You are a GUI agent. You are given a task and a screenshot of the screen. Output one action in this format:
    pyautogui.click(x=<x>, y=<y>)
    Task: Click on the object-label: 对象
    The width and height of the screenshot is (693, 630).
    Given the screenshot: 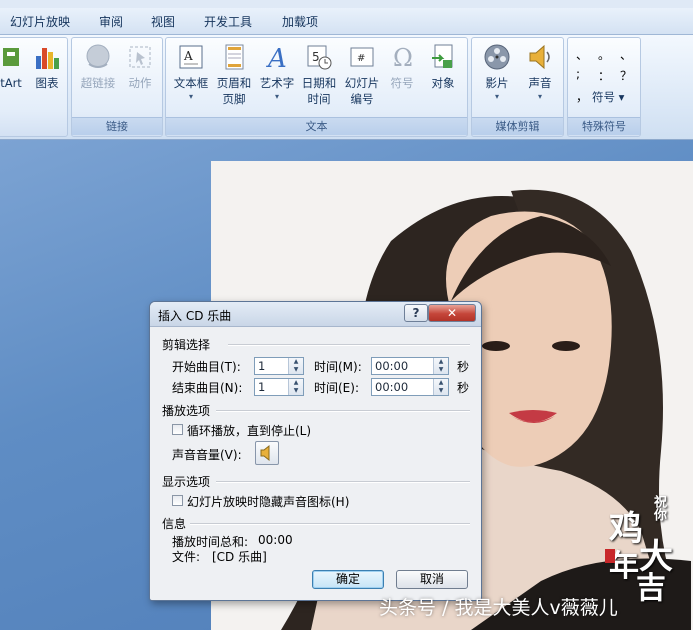 What is the action you would take?
    pyautogui.click(x=443, y=83)
    